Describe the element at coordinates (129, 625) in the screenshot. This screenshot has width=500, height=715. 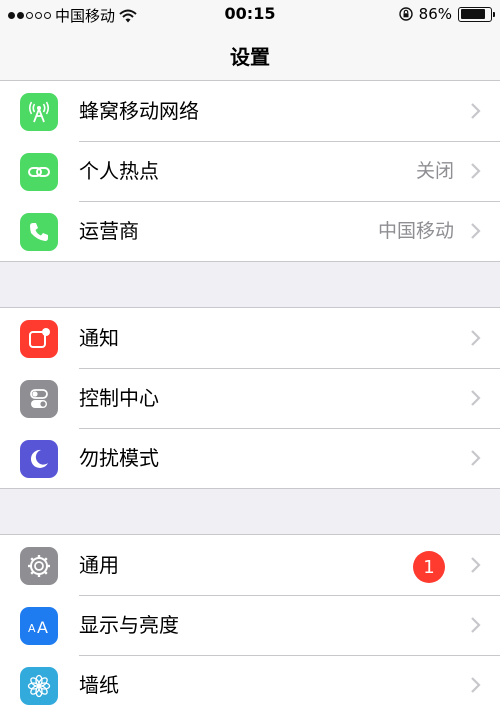
I see `settings-row-label: 显示与亮度` at that location.